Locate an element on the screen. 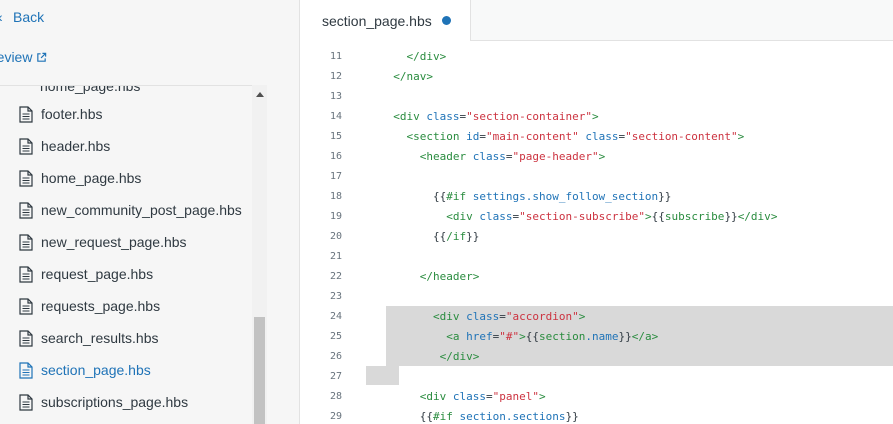  line-number: 25 is located at coordinates (335, 336).